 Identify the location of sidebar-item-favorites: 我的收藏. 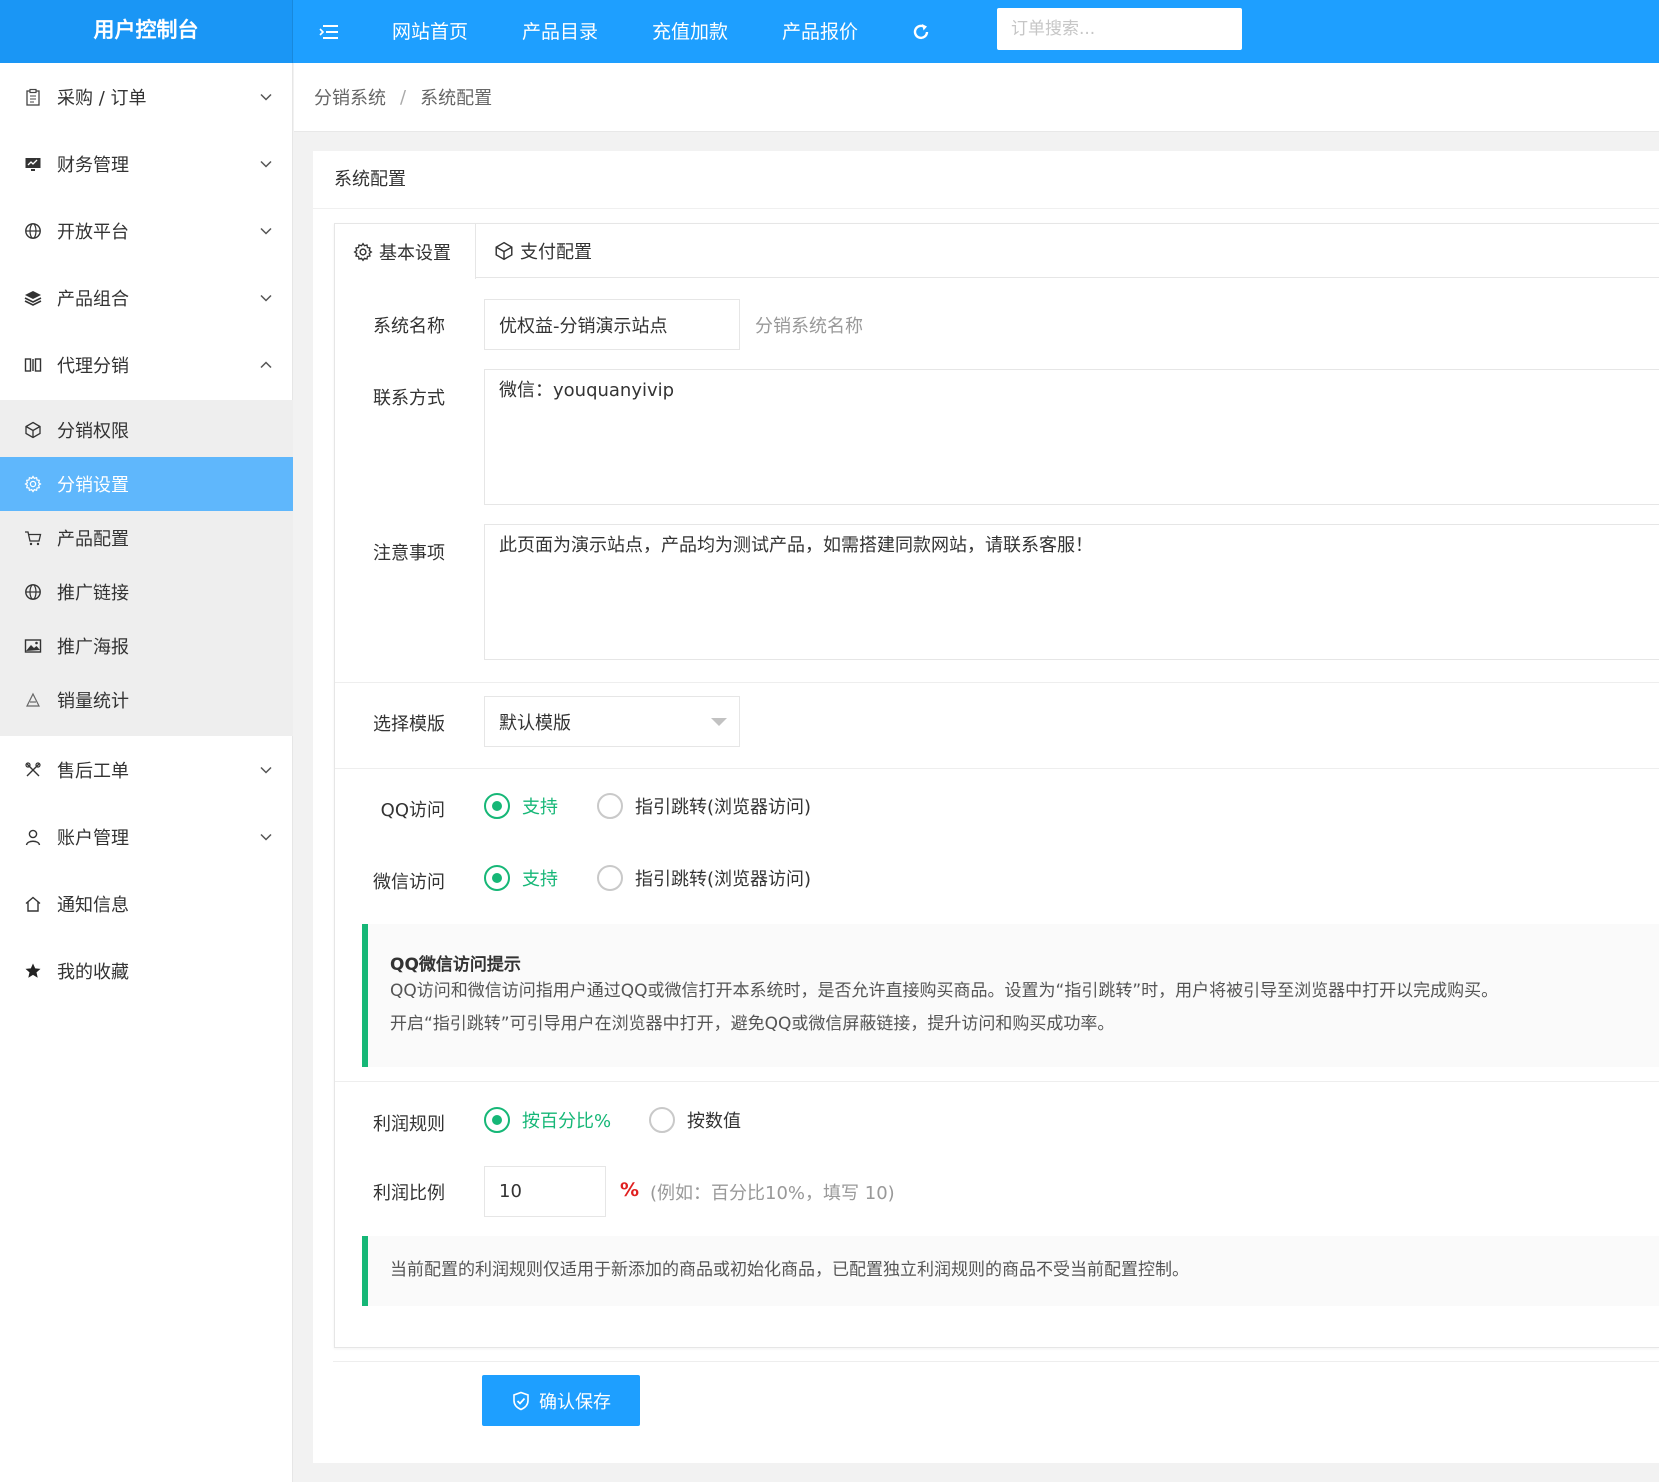
(146, 970).